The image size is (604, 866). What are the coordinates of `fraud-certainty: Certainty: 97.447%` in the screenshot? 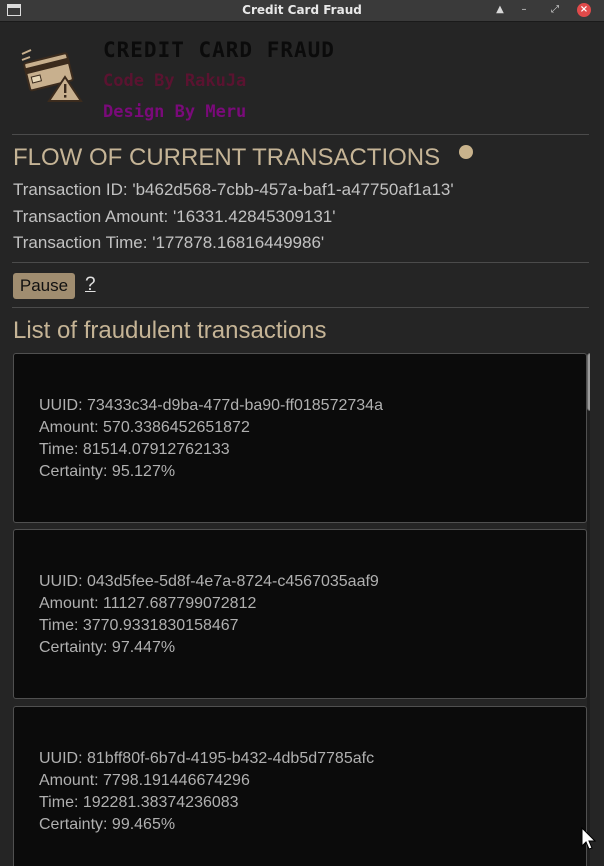 It's located at (107, 647).